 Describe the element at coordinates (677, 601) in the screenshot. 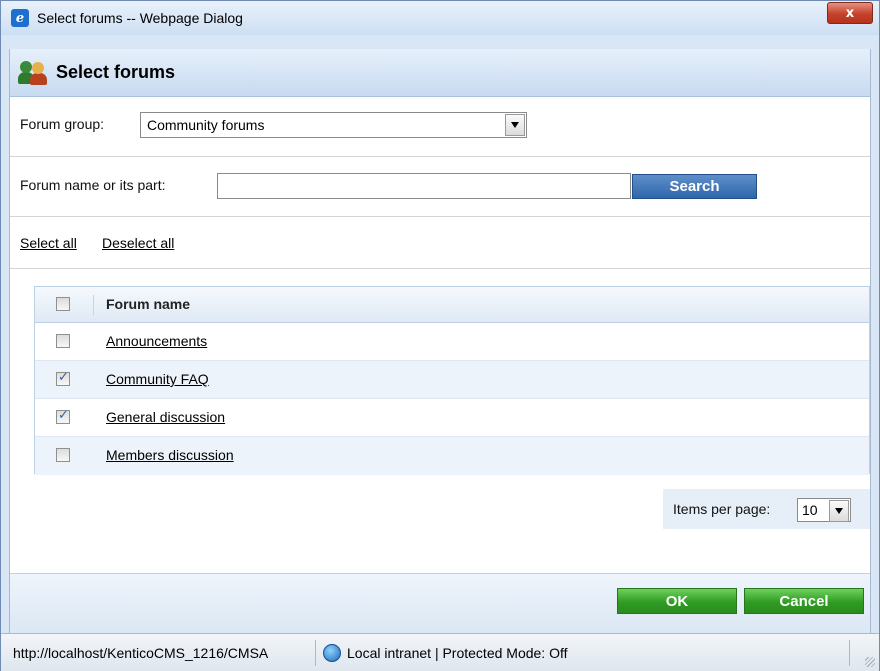

I see `ok-button: OK` at that location.